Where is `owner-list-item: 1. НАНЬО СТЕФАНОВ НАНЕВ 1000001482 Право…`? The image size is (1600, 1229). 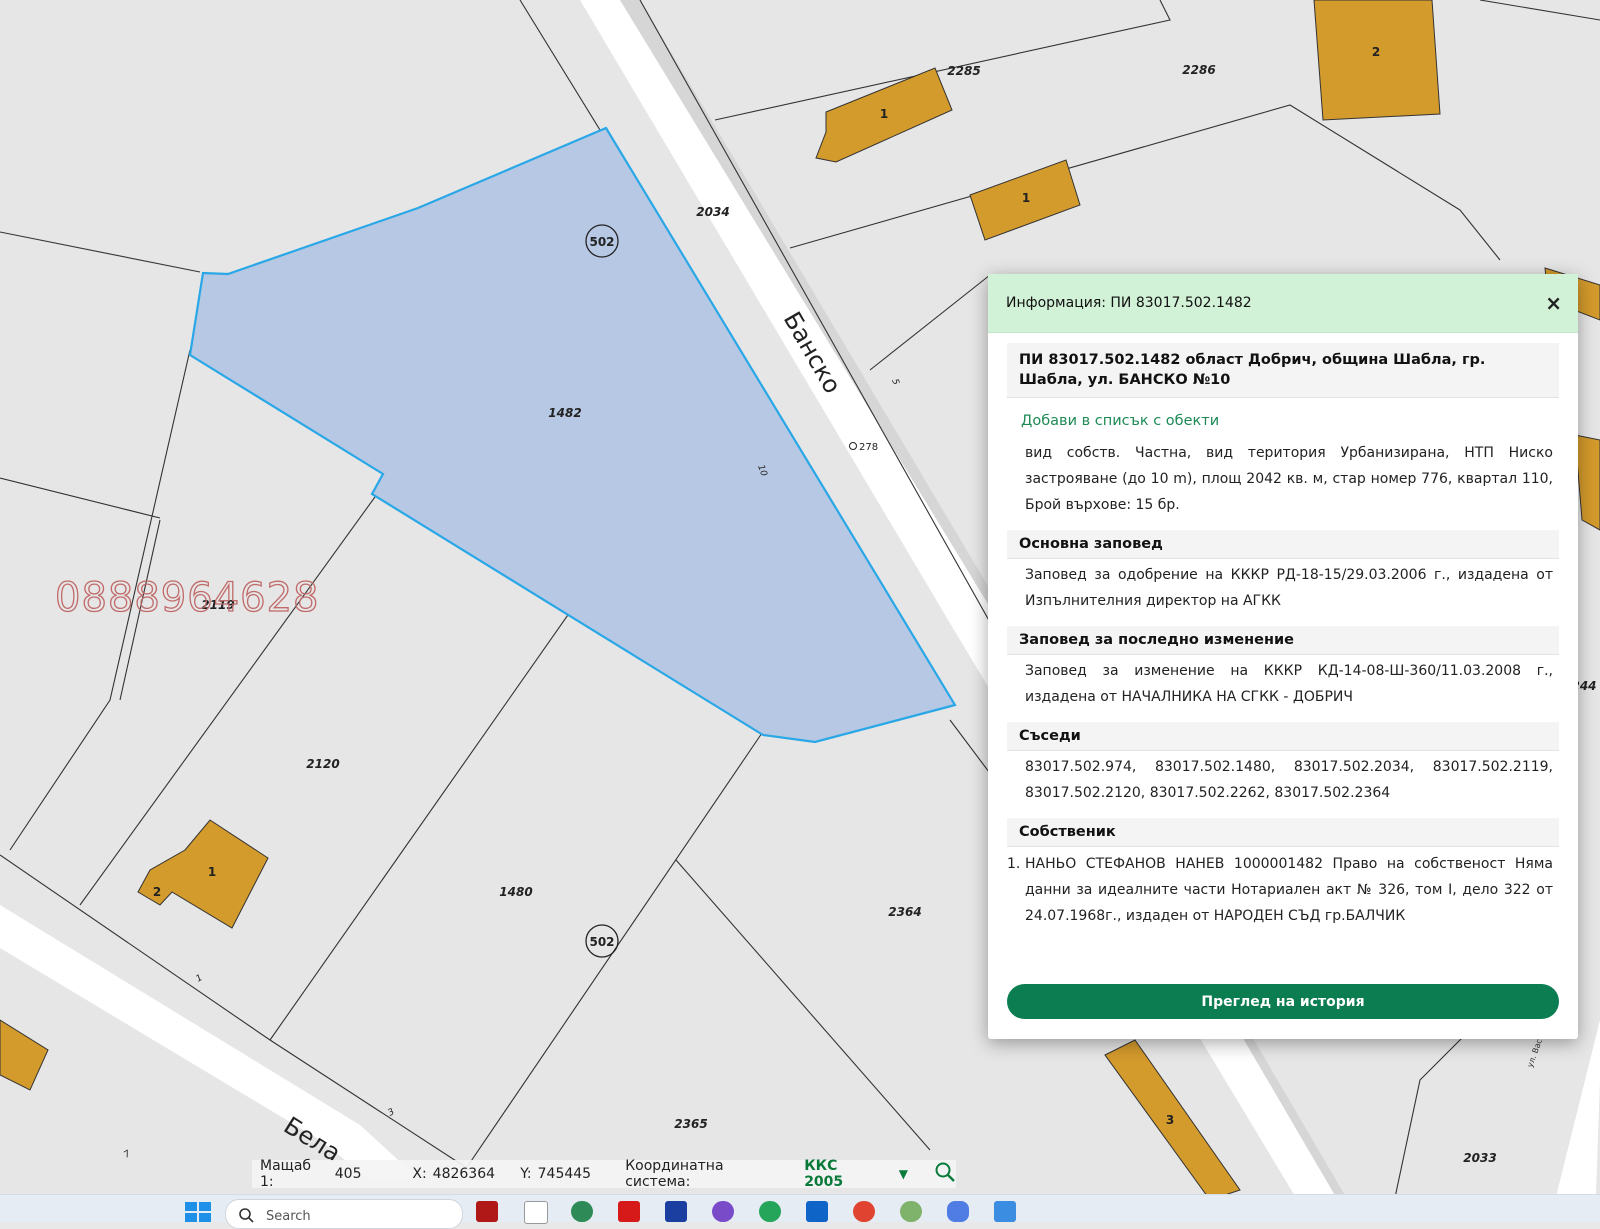
owner-list-item: 1. НАНЬО СТЕФАНОВ НАНЕВ 1000001482 Право… is located at coordinates (1283, 888).